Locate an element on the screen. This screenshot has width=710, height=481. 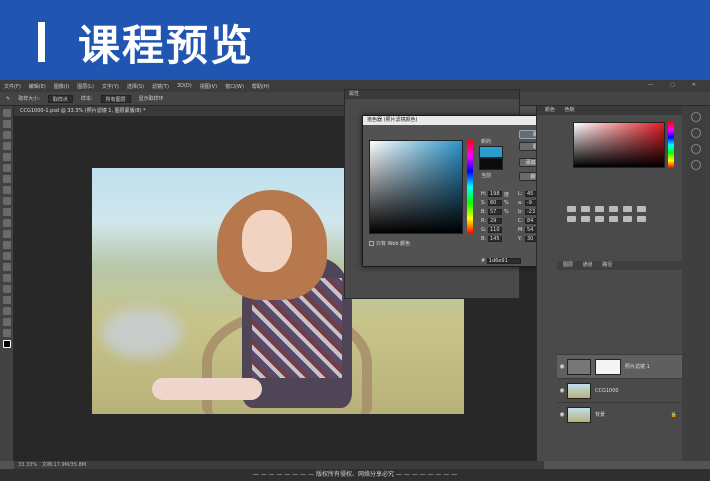
move-tool-icon is located at coordinates (7, 113).